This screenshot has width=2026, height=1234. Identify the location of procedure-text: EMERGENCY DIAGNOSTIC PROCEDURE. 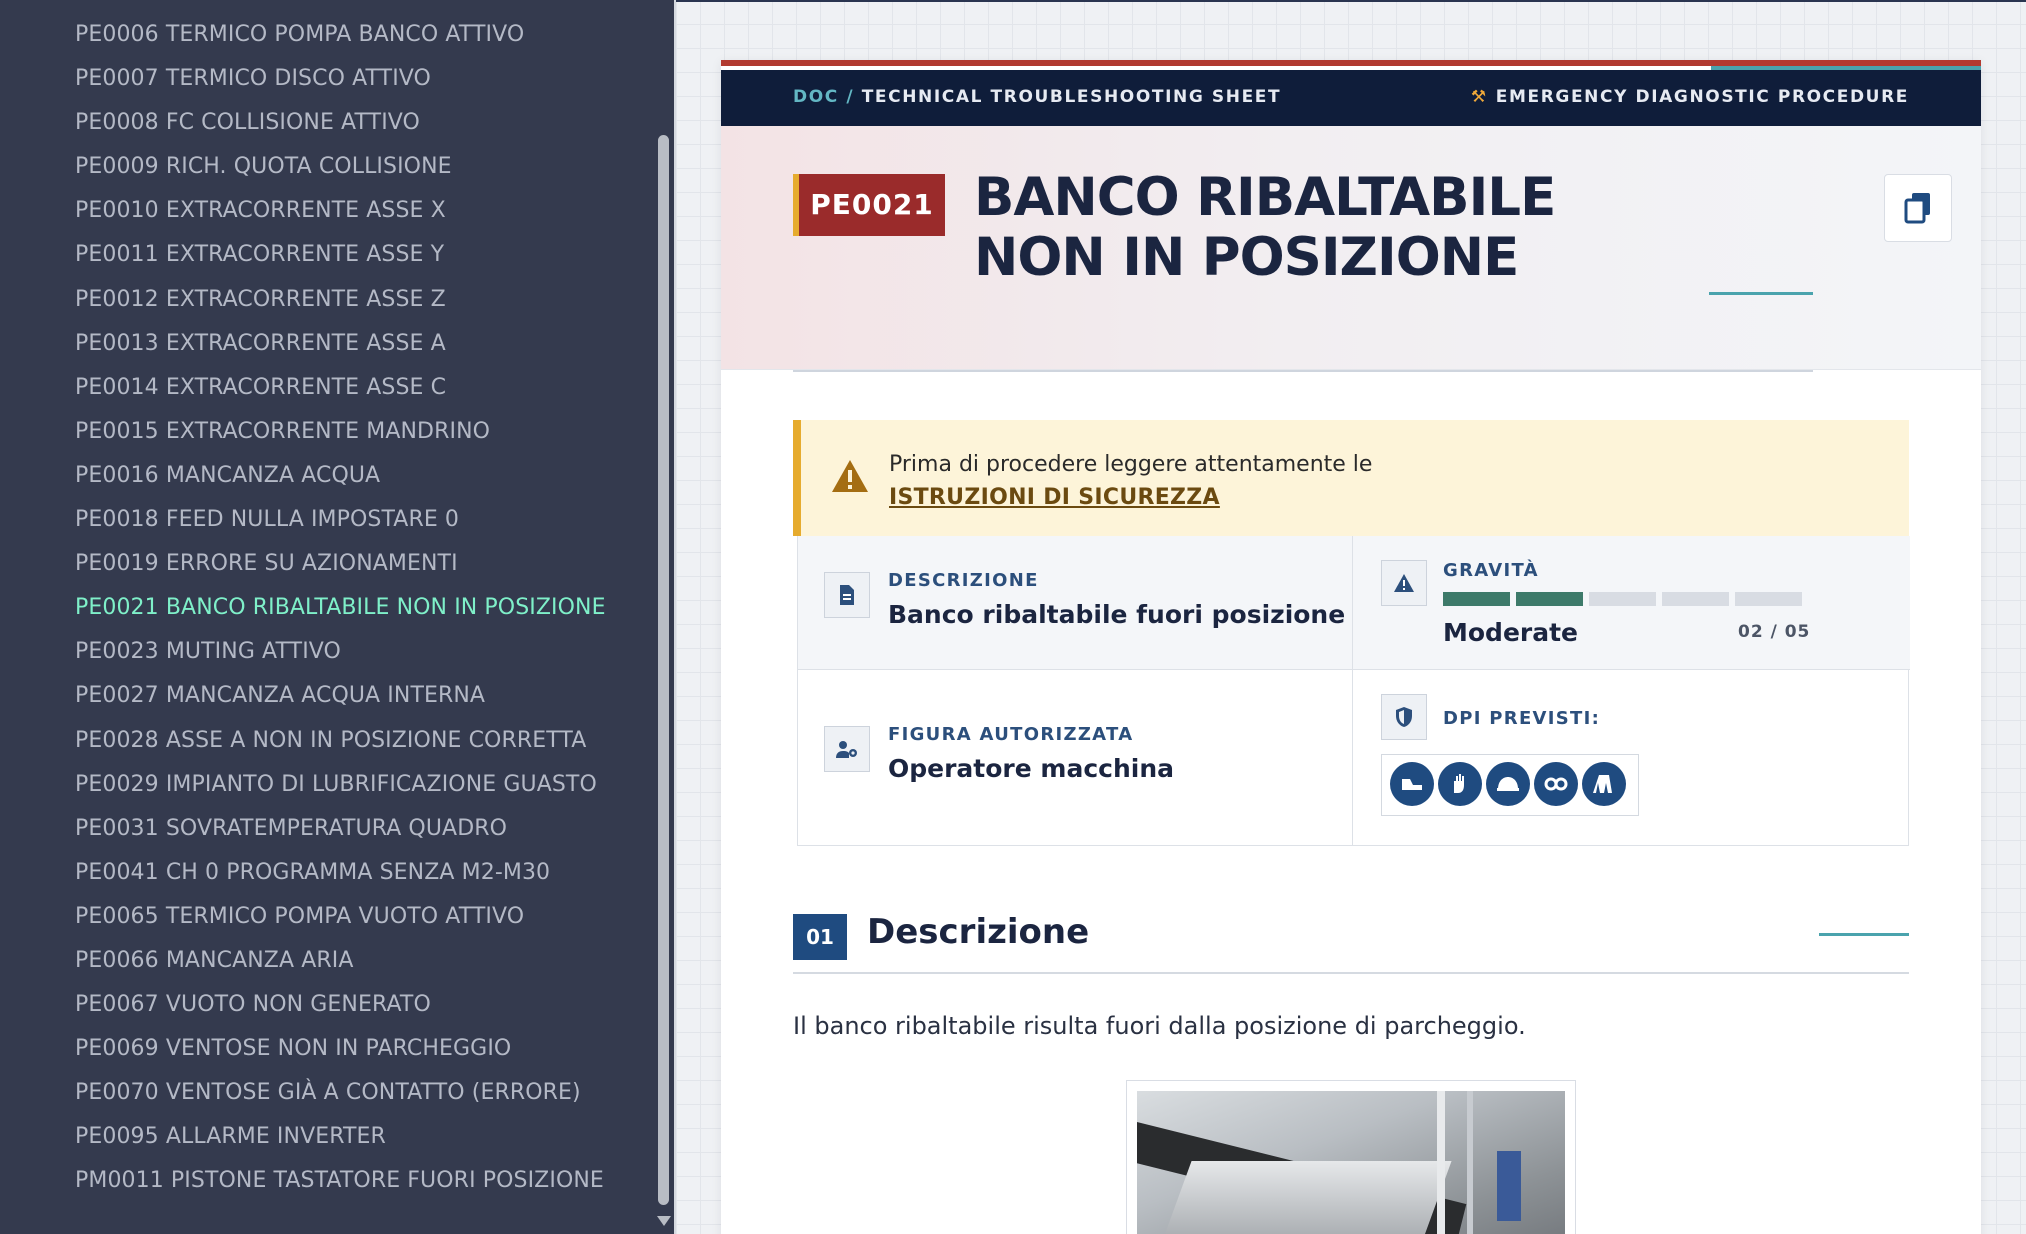
(1702, 97).